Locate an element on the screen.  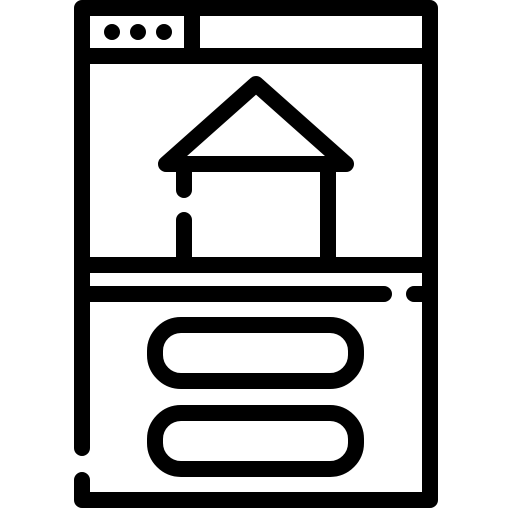
content-button-bottom is located at coordinates (255, 441).